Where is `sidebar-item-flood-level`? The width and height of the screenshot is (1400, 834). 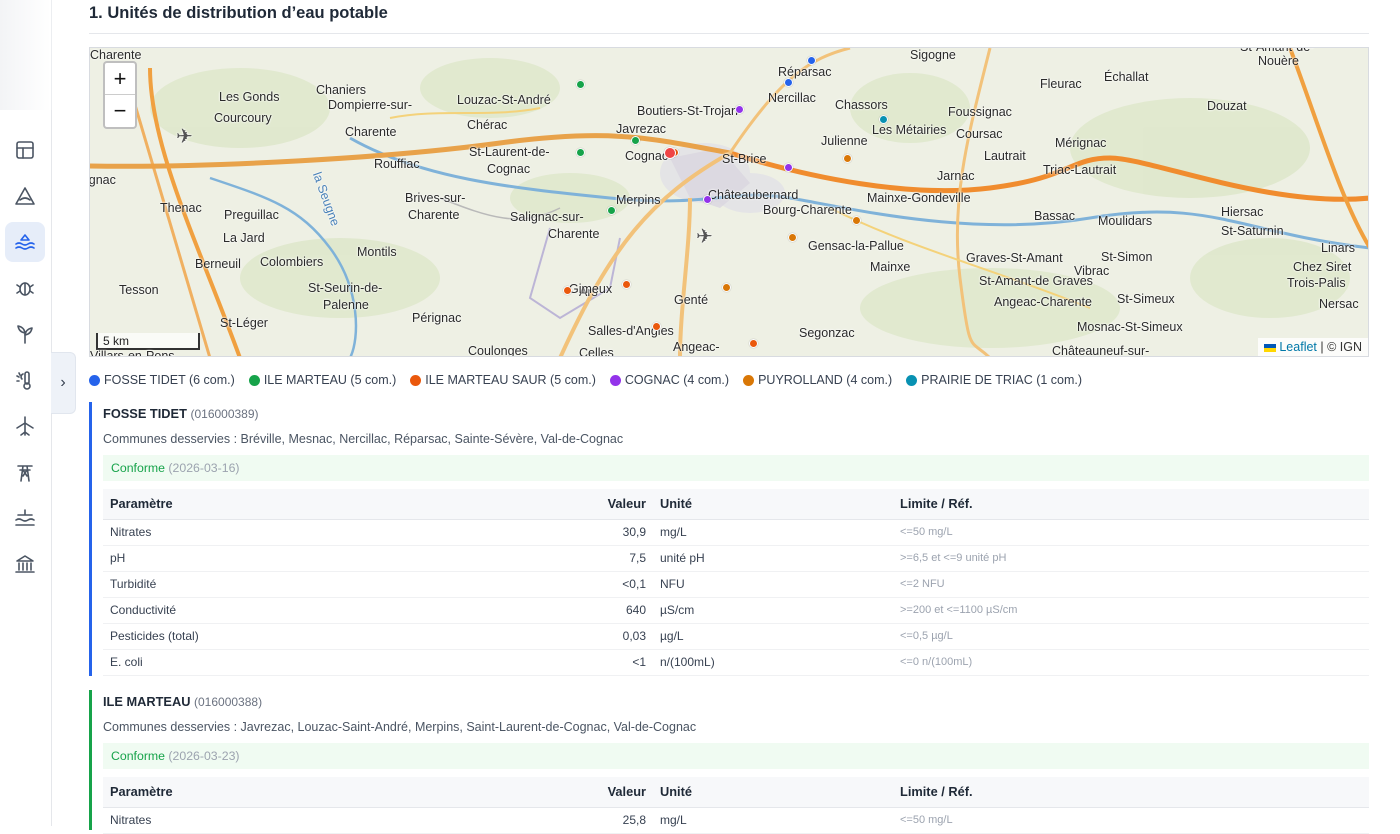 sidebar-item-flood-level is located at coordinates (25, 518).